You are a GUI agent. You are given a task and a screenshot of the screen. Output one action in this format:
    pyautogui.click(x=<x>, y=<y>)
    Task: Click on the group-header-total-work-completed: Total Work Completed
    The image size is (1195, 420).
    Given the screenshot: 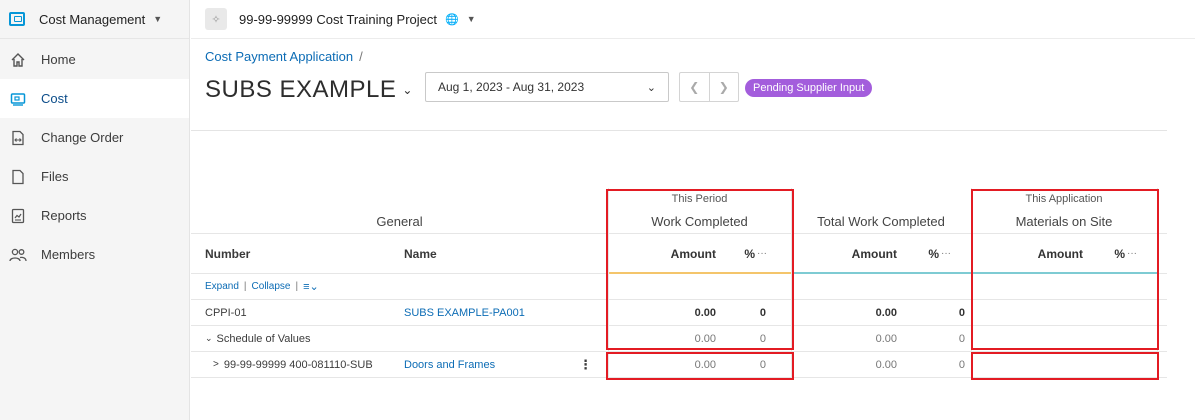 What is the action you would take?
    pyautogui.click(x=881, y=221)
    